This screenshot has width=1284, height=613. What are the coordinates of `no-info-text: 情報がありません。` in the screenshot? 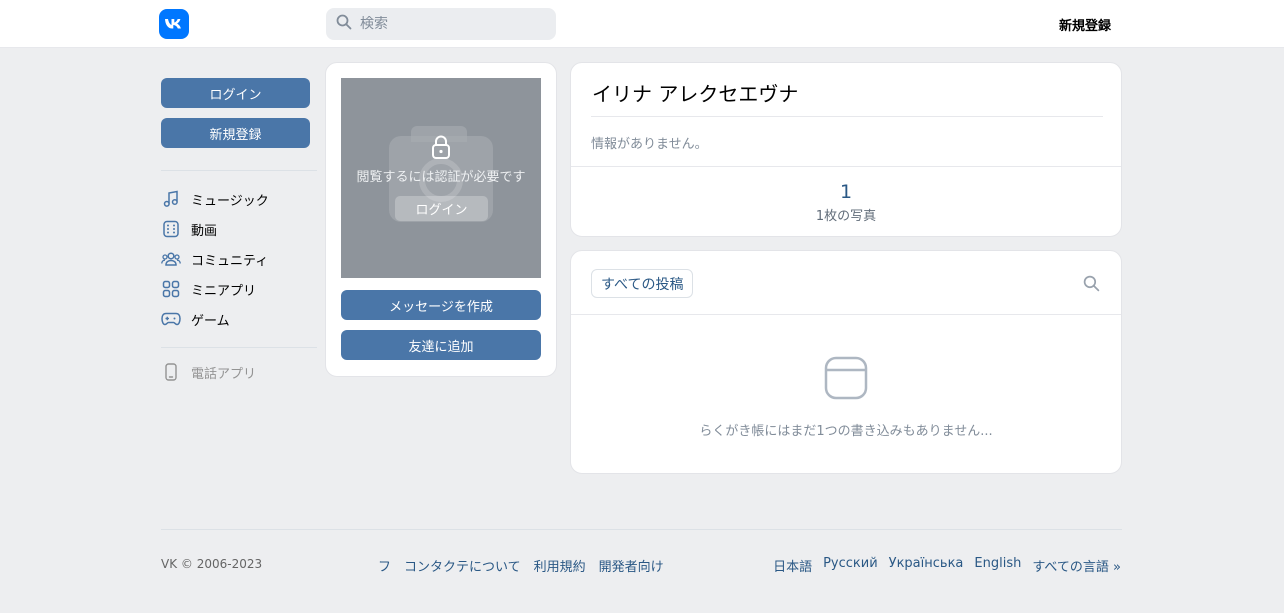 It's located at (649, 144).